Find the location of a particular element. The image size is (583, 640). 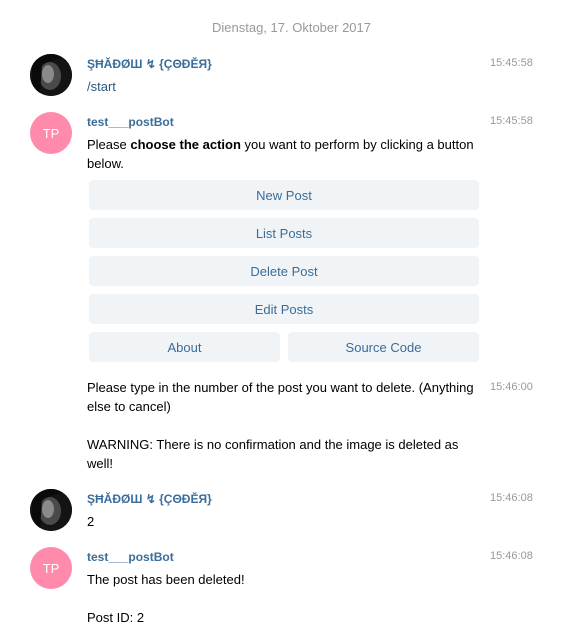

new-post-button: New Post is located at coordinates (284, 195).